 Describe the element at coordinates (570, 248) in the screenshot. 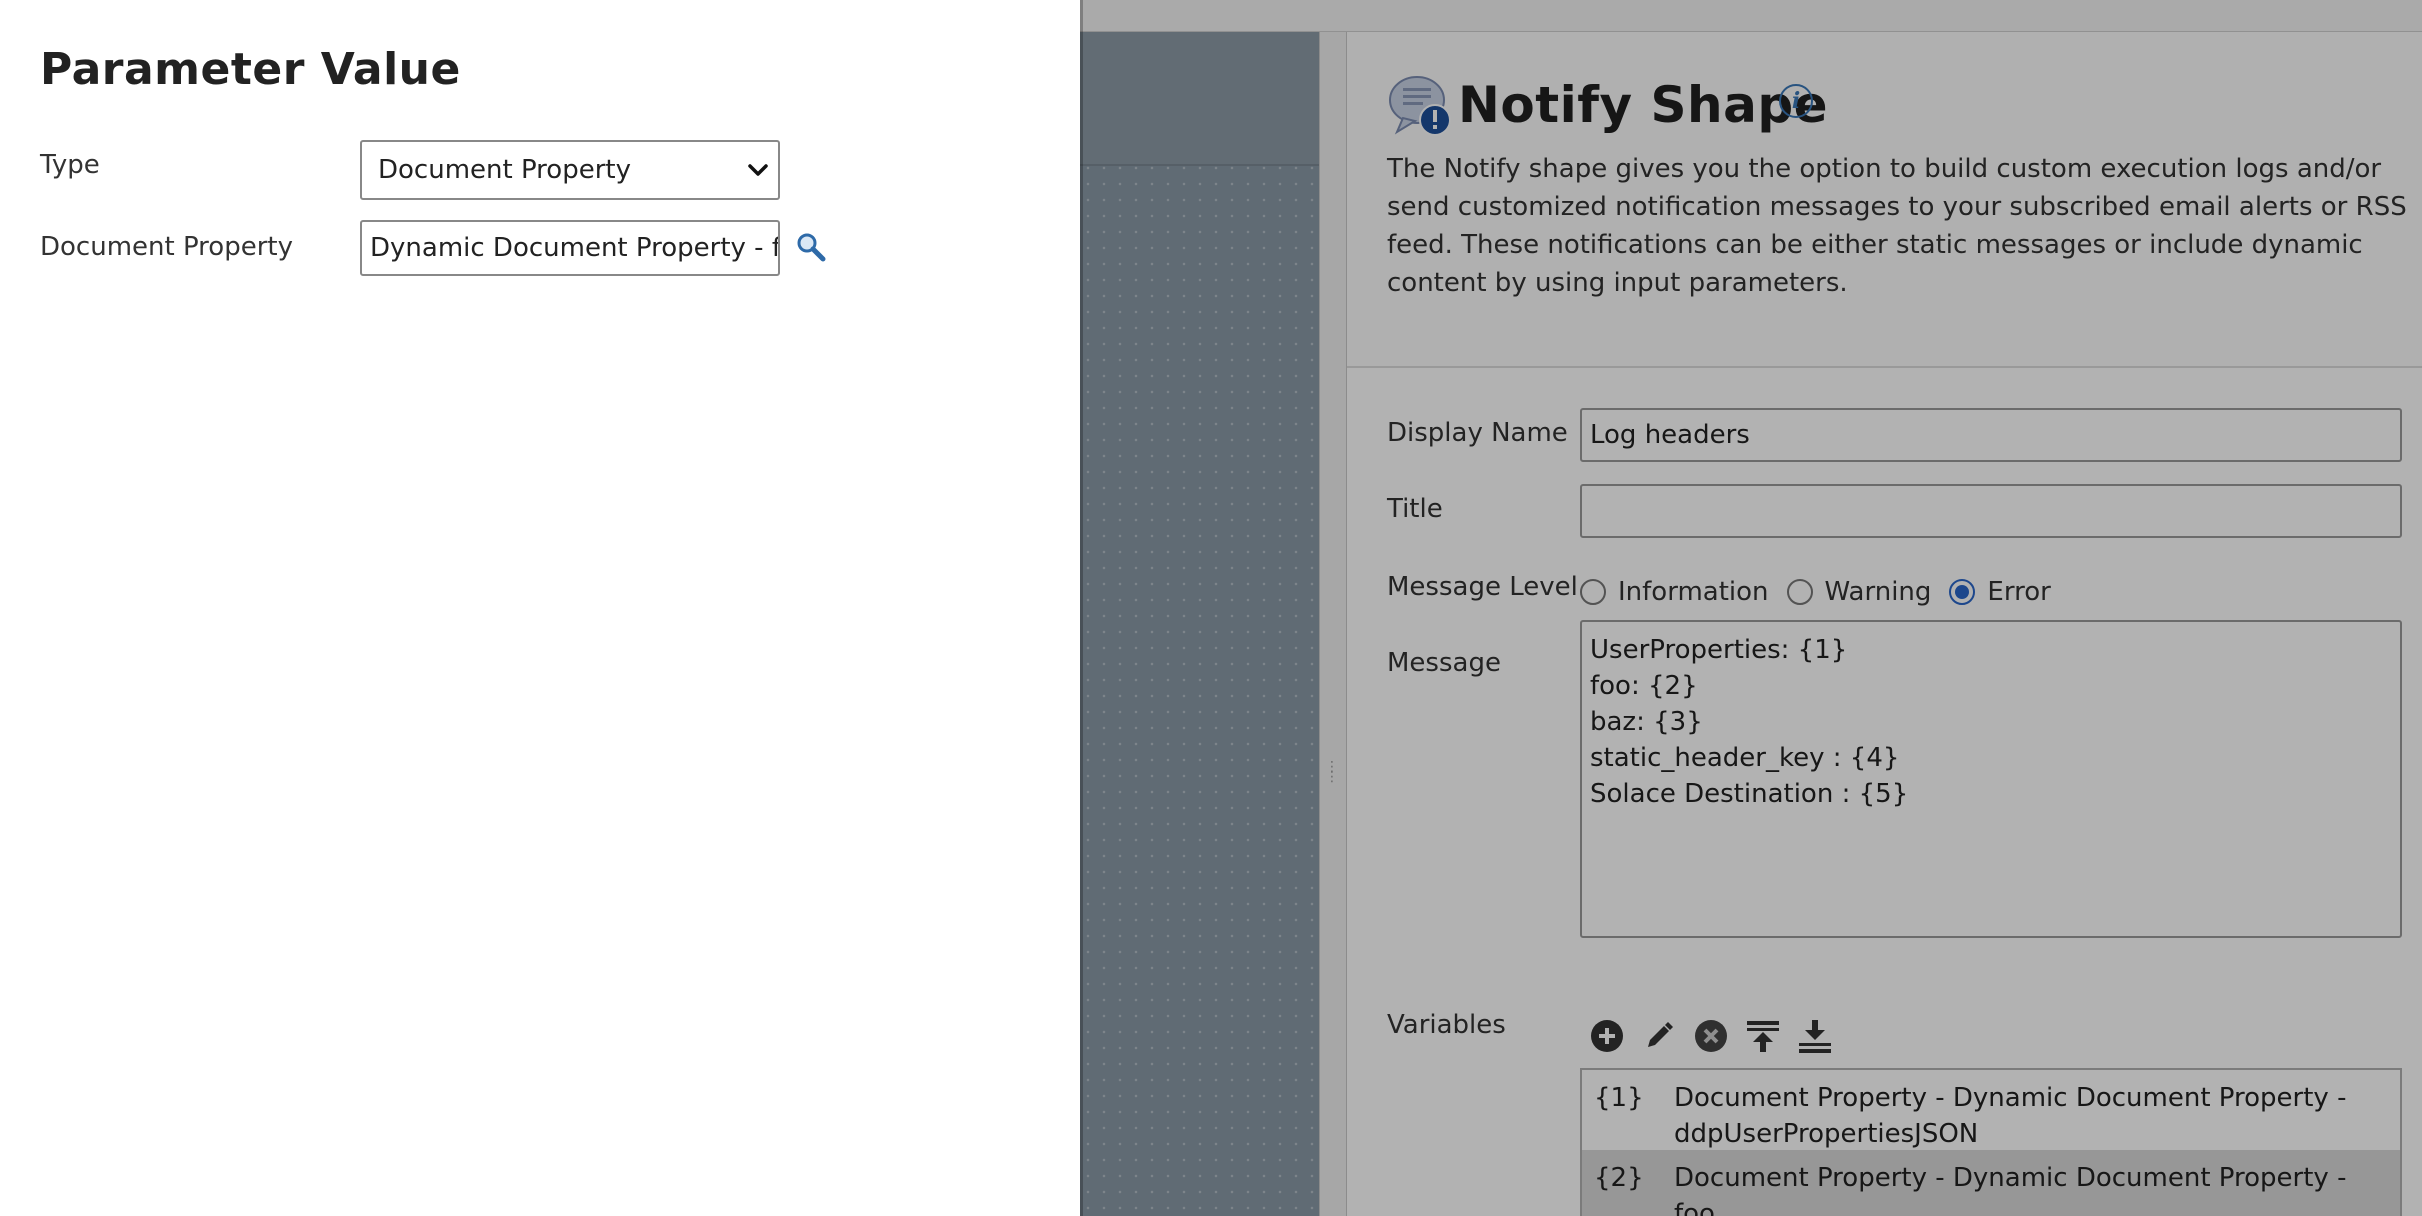

I see `document-property-input: Dynamic Document Property - foo` at that location.